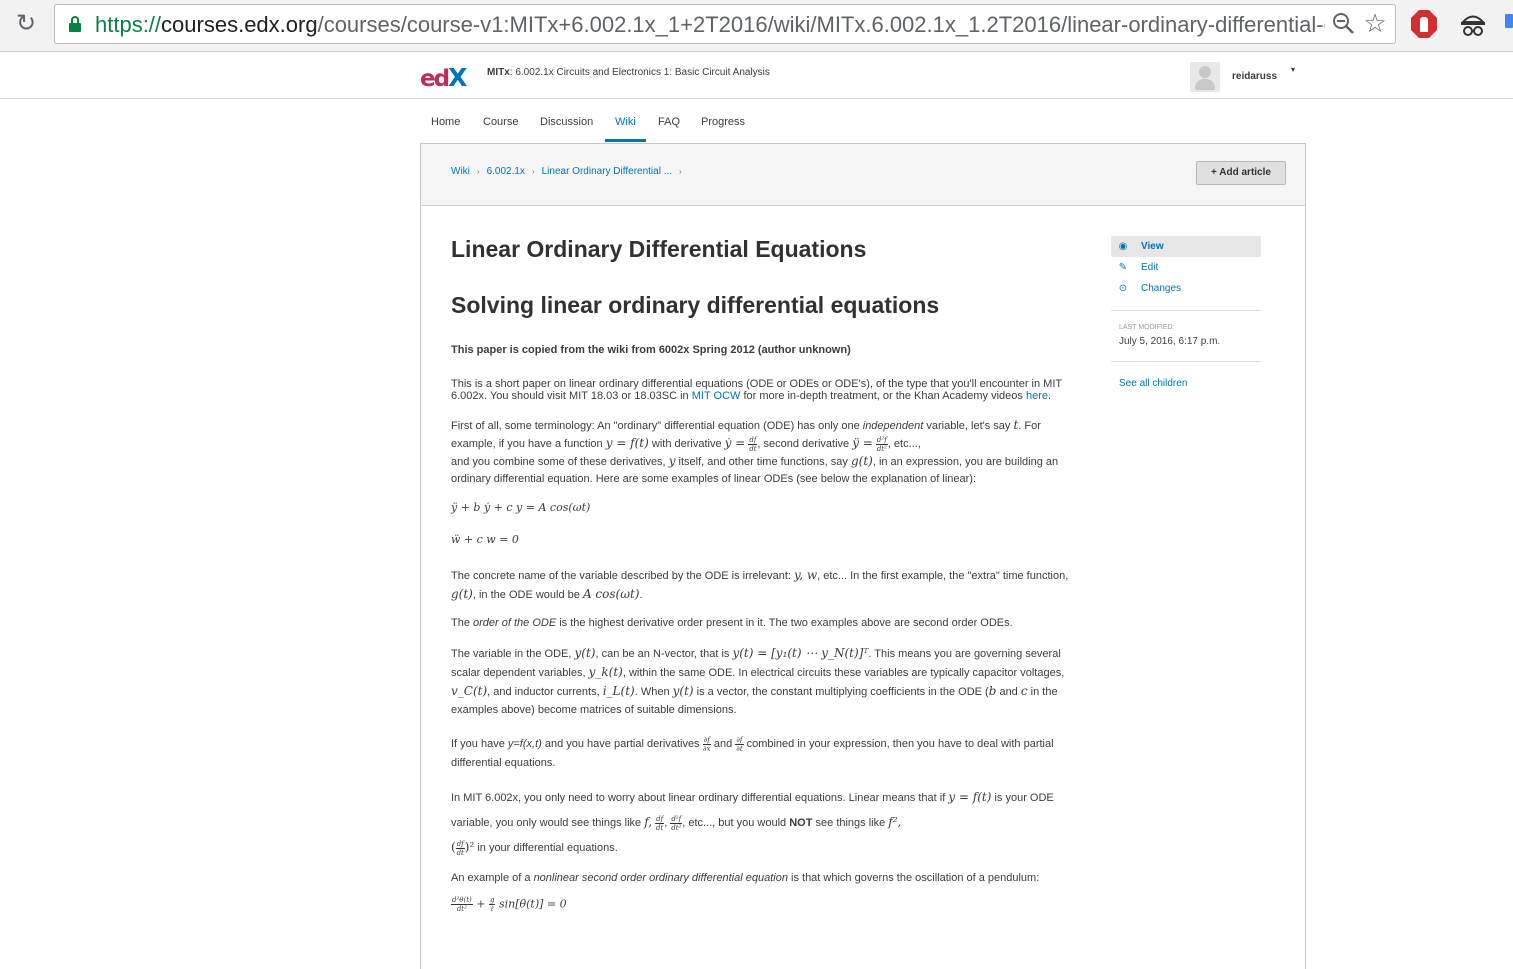 This screenshot has height=969, width=1513. Describe the element at coordinates (509, 904) in the screenshot. I see `equation-3: d²θ(t) dt² + gℓ sin[θ(t)] = 0` at that location.